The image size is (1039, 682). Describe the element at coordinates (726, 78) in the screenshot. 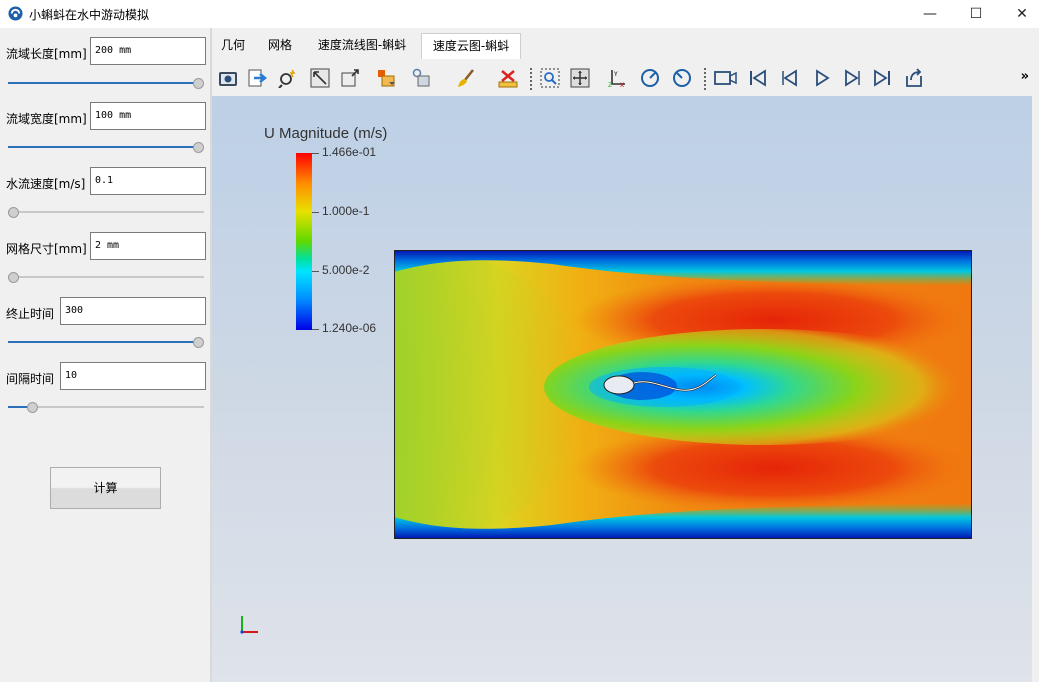

I see `video-icon` at that location.